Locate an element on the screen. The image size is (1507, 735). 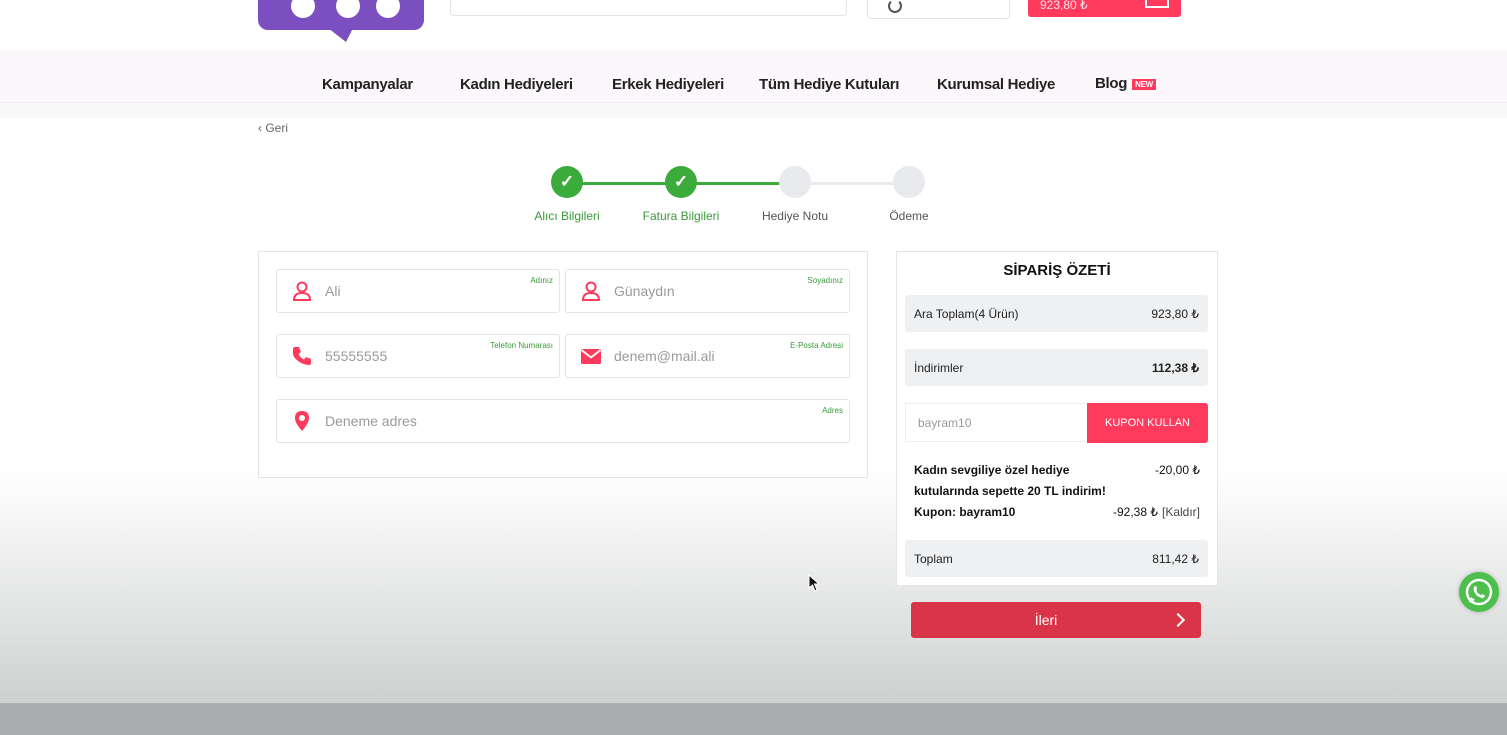
shopping-bag-icon is located at coordinates (1157, 4).